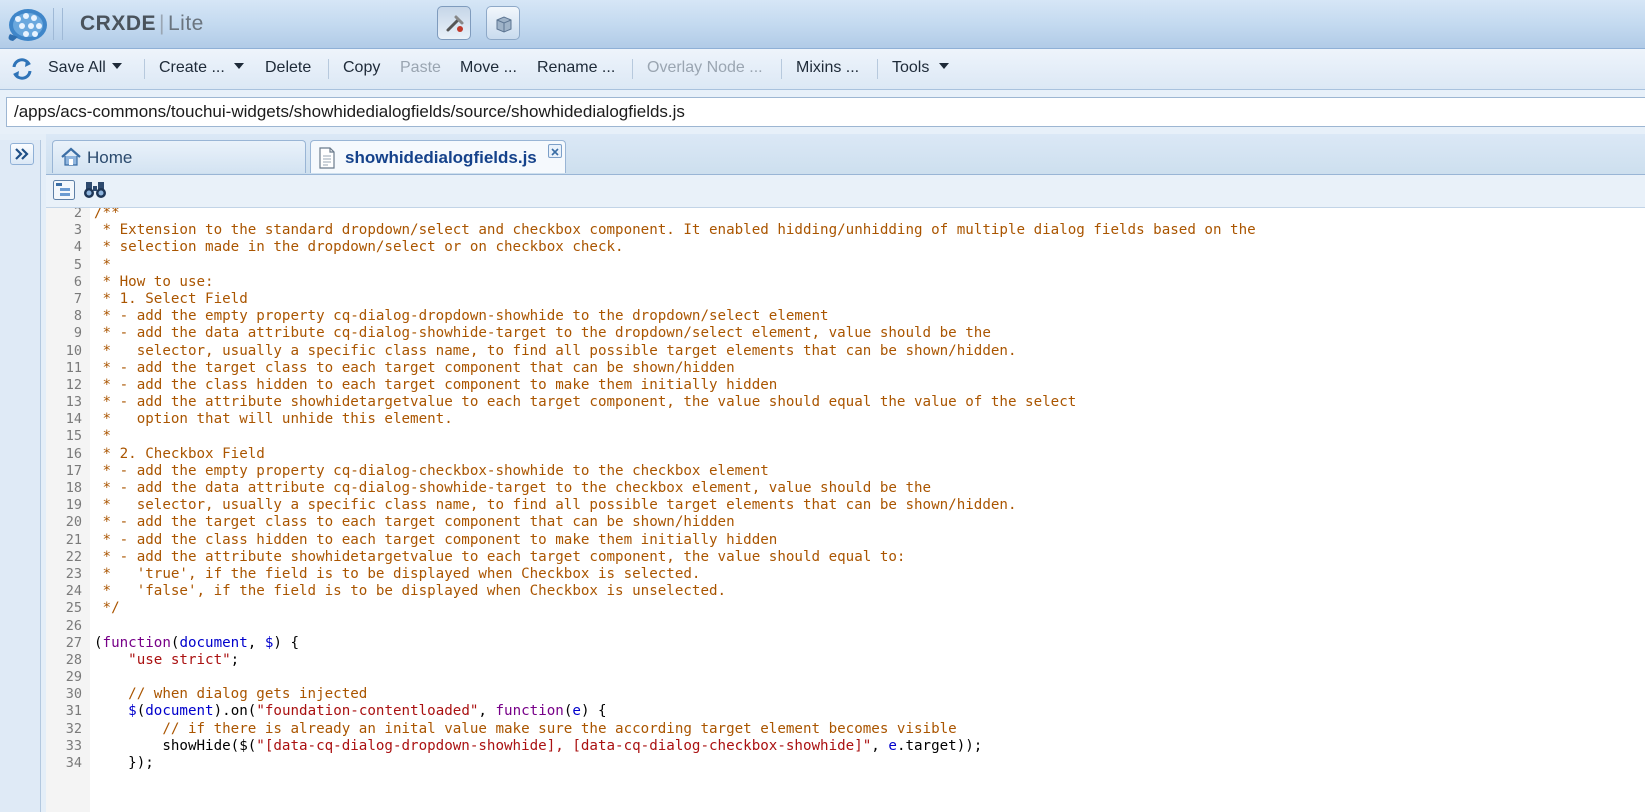 The height and width of the screenshot is (812, 1645). I want to click on line-number: 13, so click(73, 402).